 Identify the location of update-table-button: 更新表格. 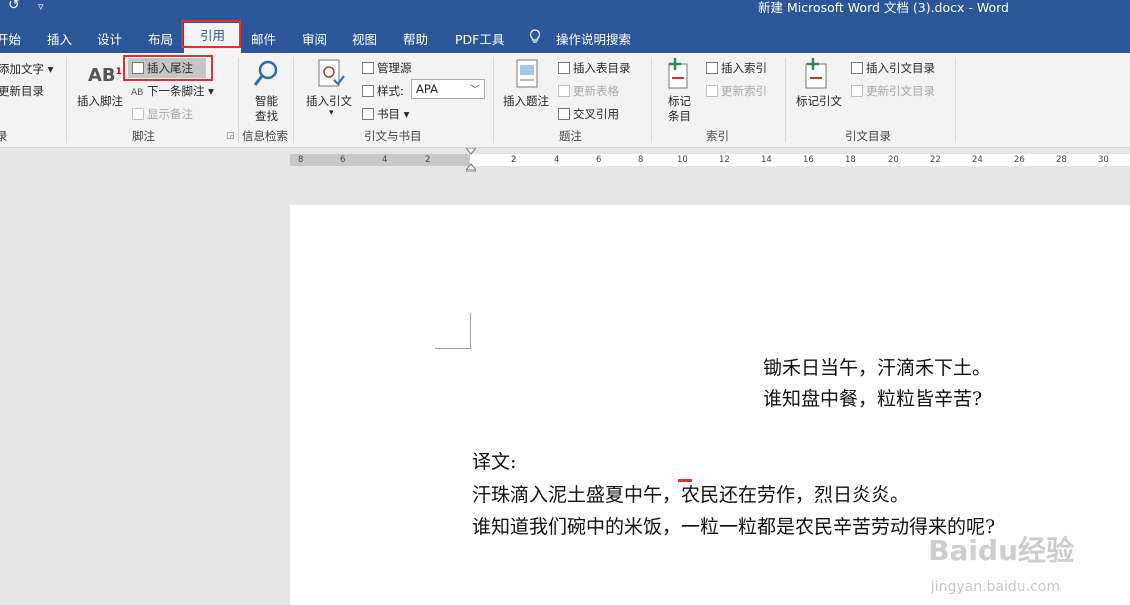
(588, 91).